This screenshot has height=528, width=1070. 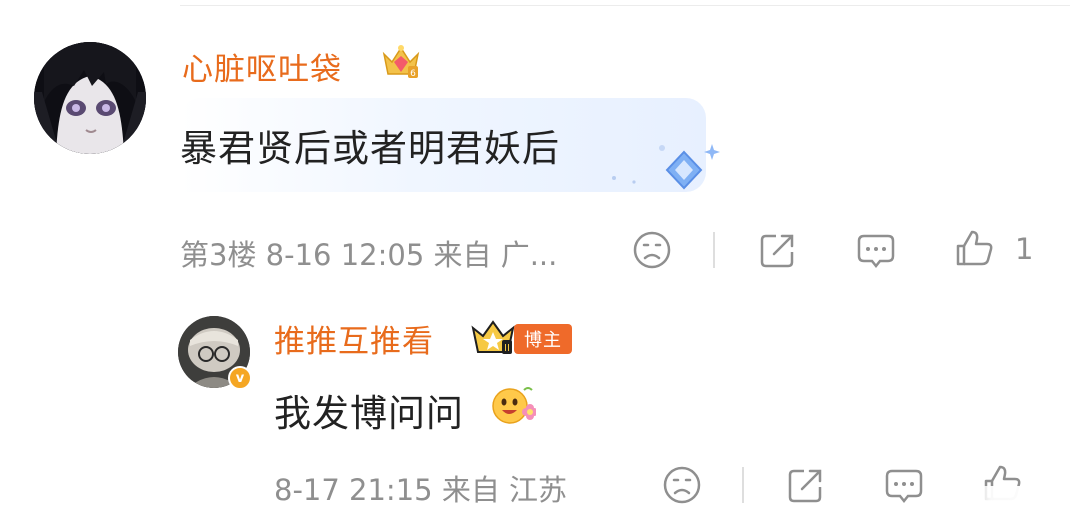 I want to click on comment-text: 我发博问问, so click(x=369, y=413).